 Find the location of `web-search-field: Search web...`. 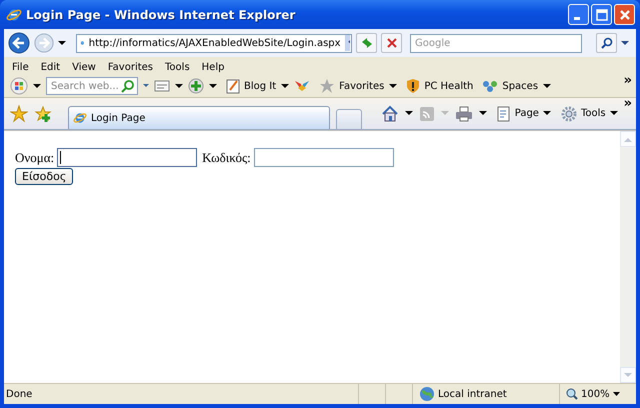

web-search-field: Search web... is located at coordinates (92, 86).